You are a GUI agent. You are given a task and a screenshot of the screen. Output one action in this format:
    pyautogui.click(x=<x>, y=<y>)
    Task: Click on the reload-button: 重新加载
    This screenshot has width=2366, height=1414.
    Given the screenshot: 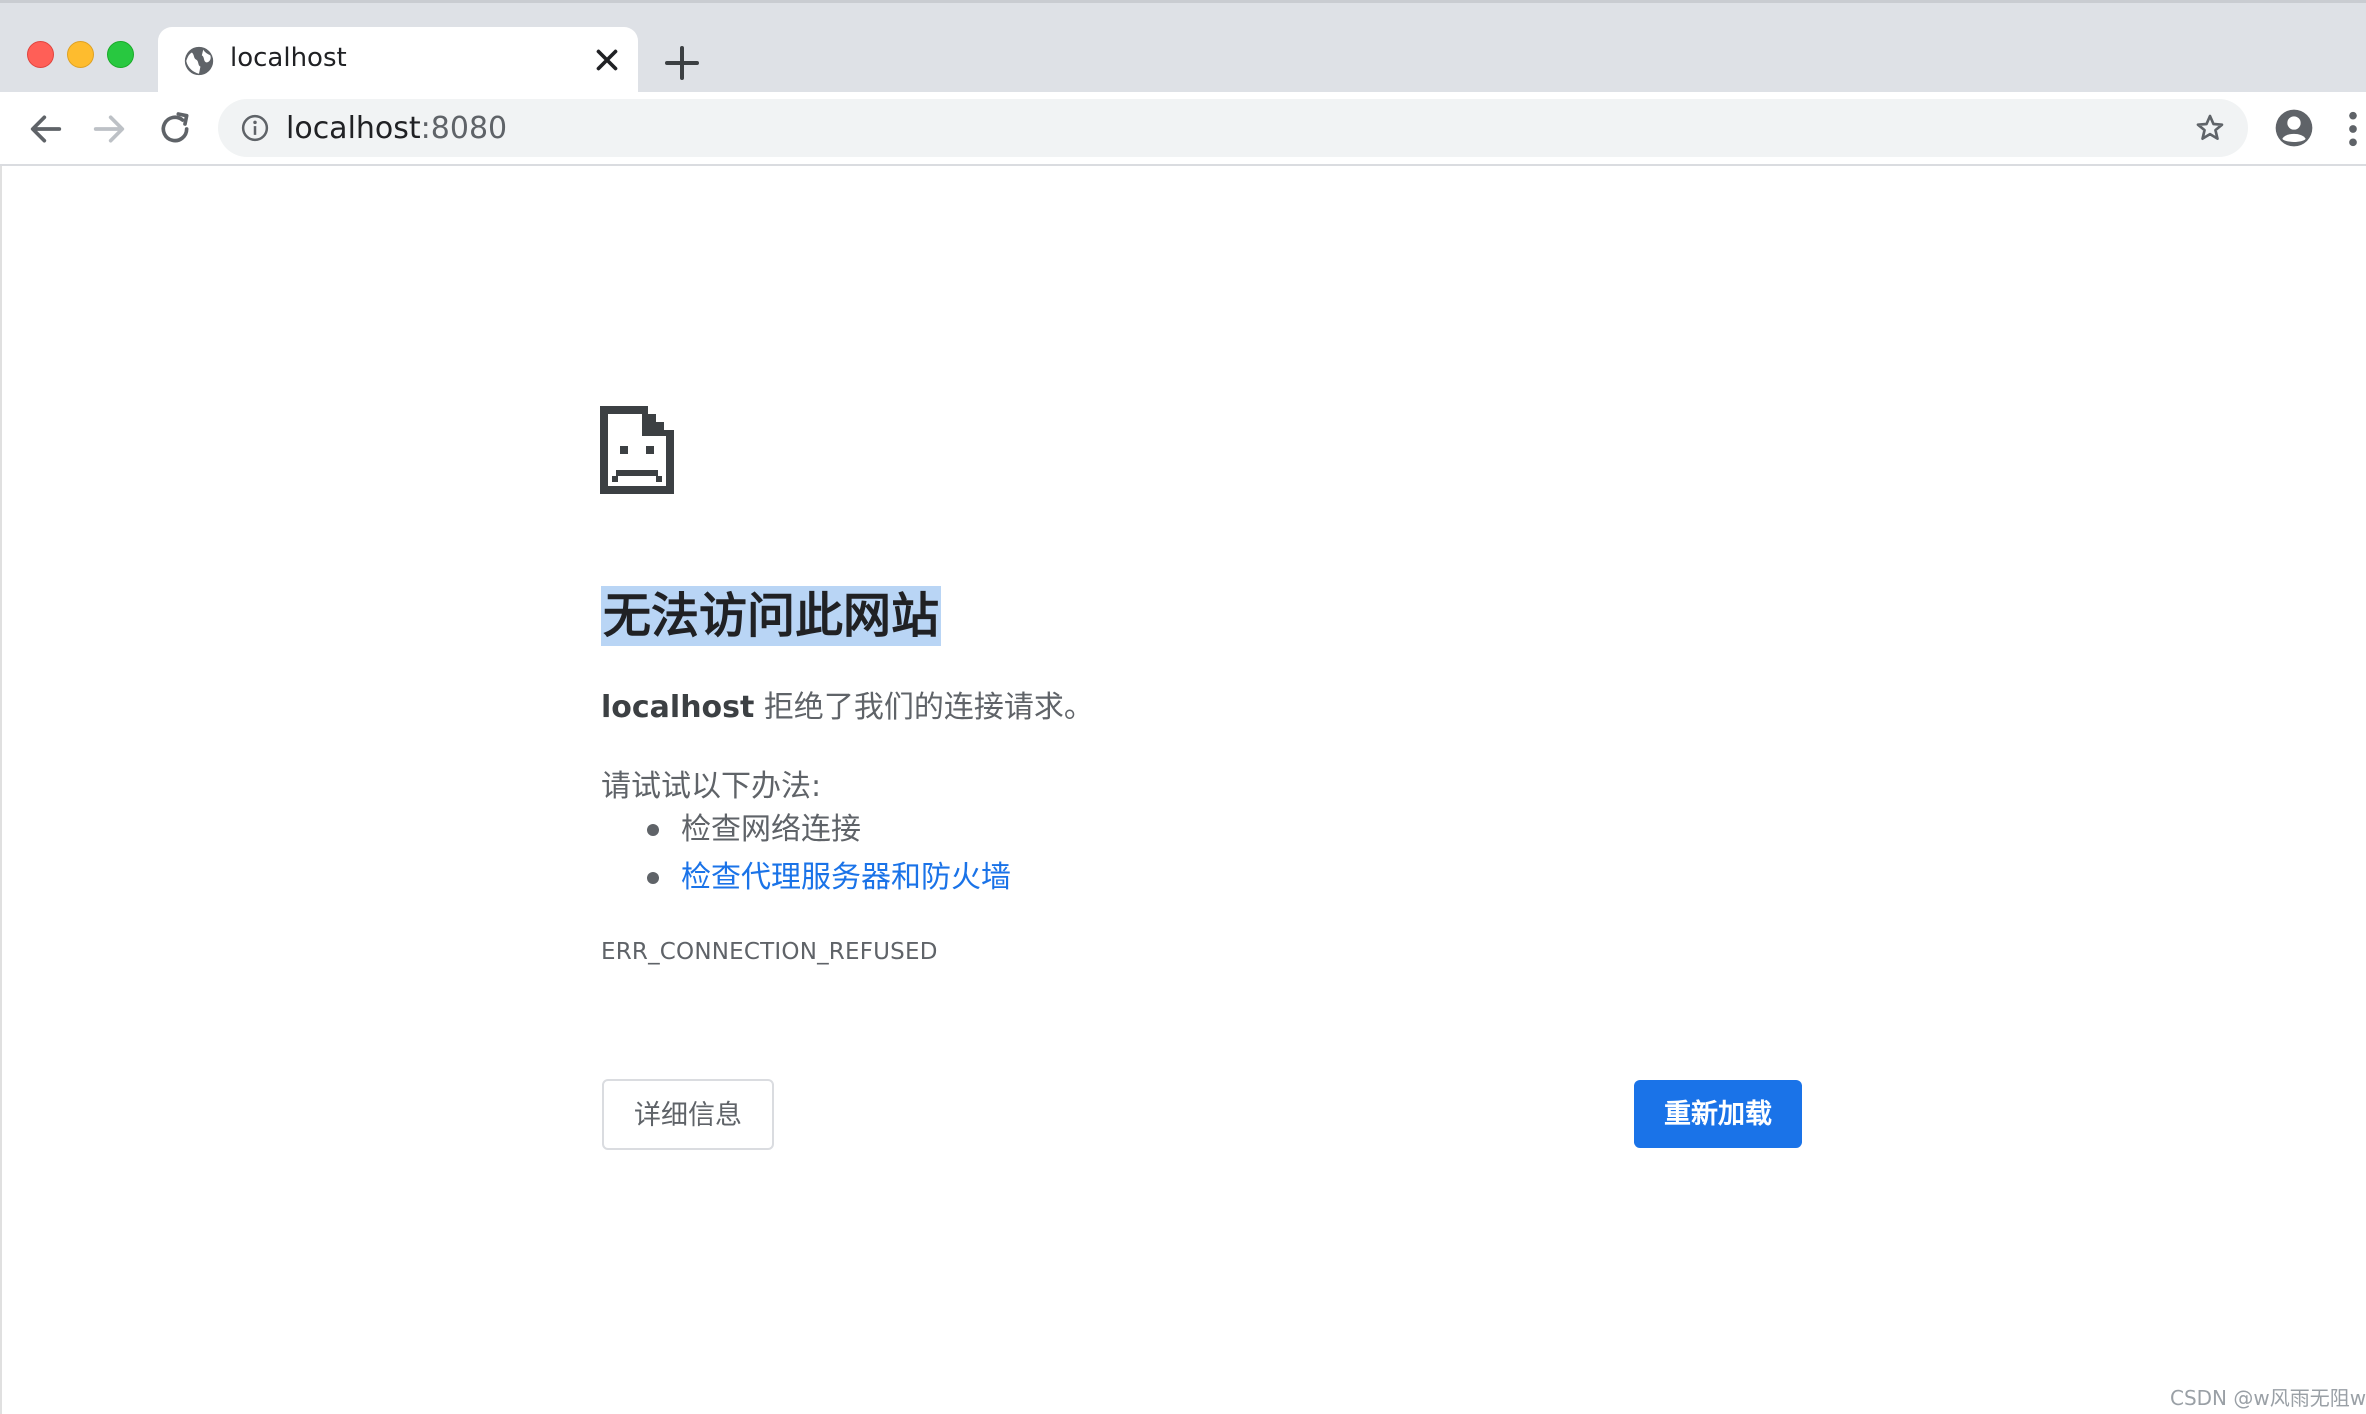 What is the action you would take?
    pyautogui.click(x=1718, y=1114)
    